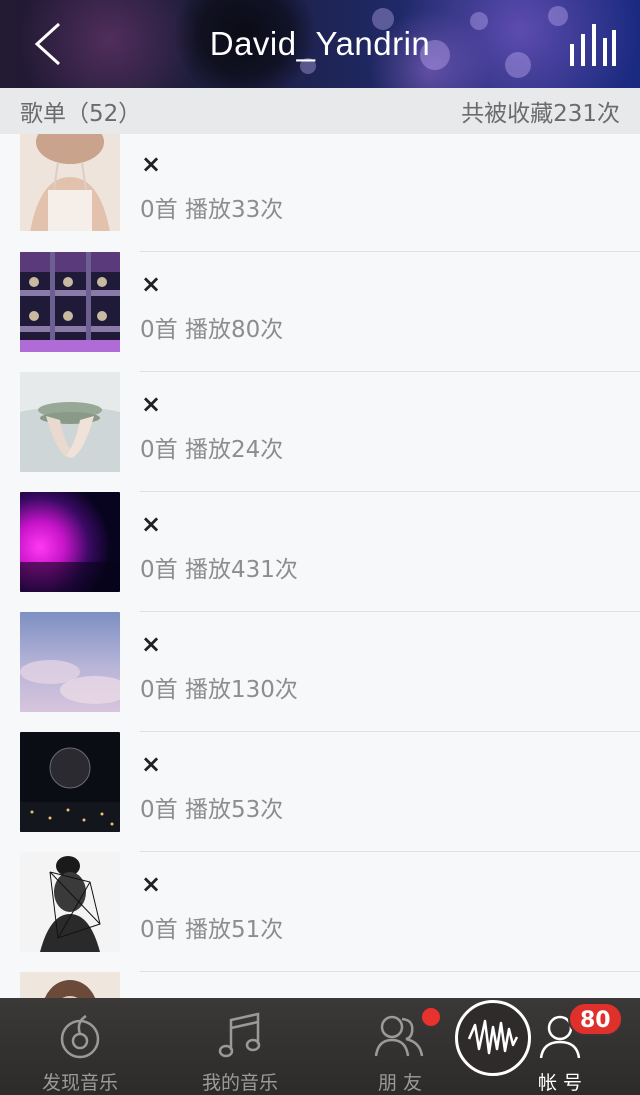  What do you see at coordinates (239, 1035) in the screenshot?
I see `music-note-icon` at bounding box center [239, 1035].